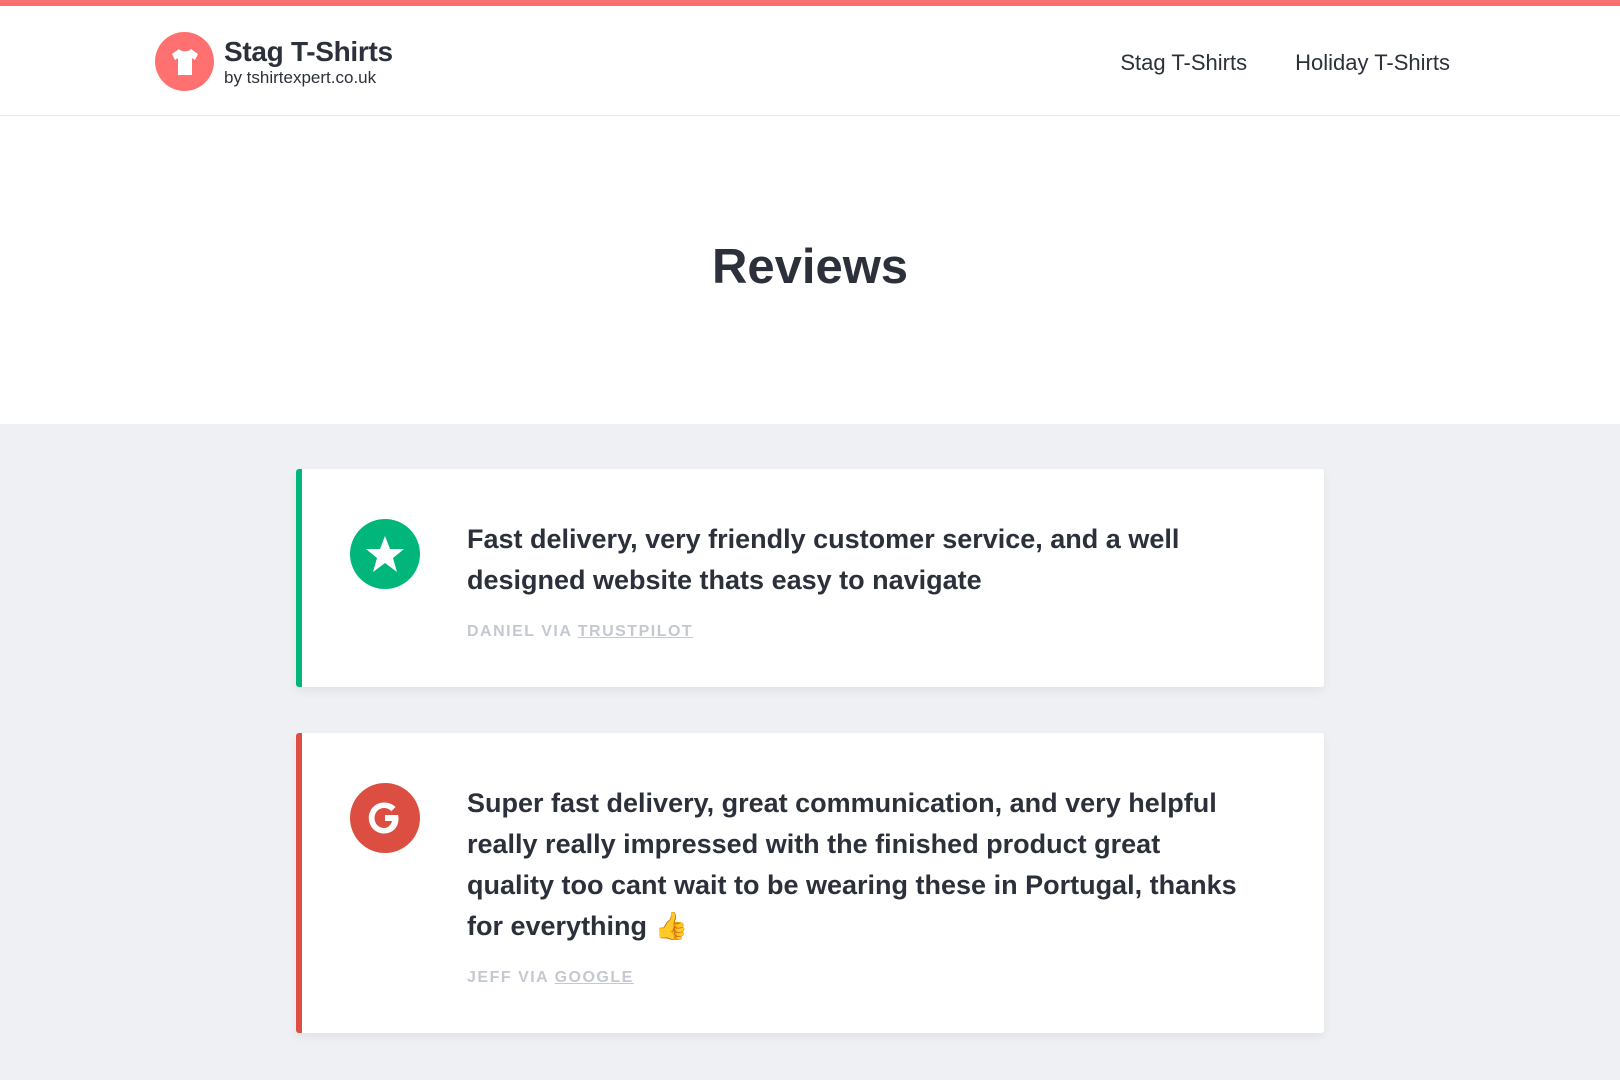  What do you see at coordinates (508, 977) in the screenshot?
I see `review-author: Jeff via` at bounding box center [508, 977].